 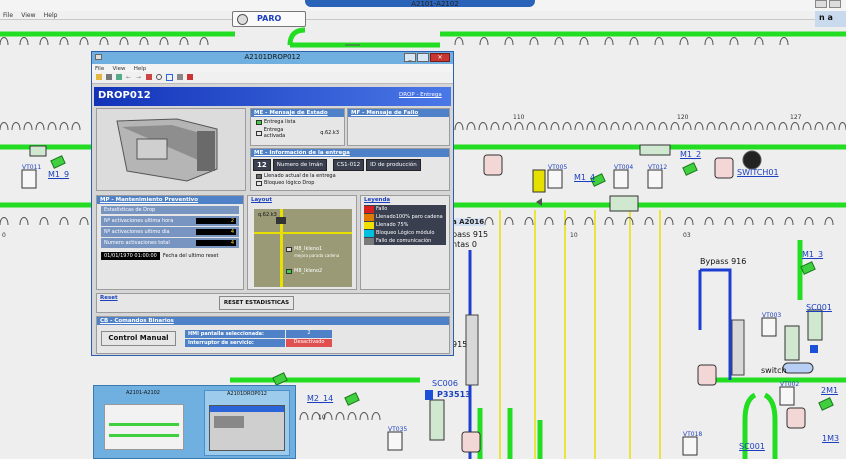 What do you see at coordinates (274, 133) in the screenshot?
I see `estado-item-2-label: Entrega activada` at bounding box center [274, 133].